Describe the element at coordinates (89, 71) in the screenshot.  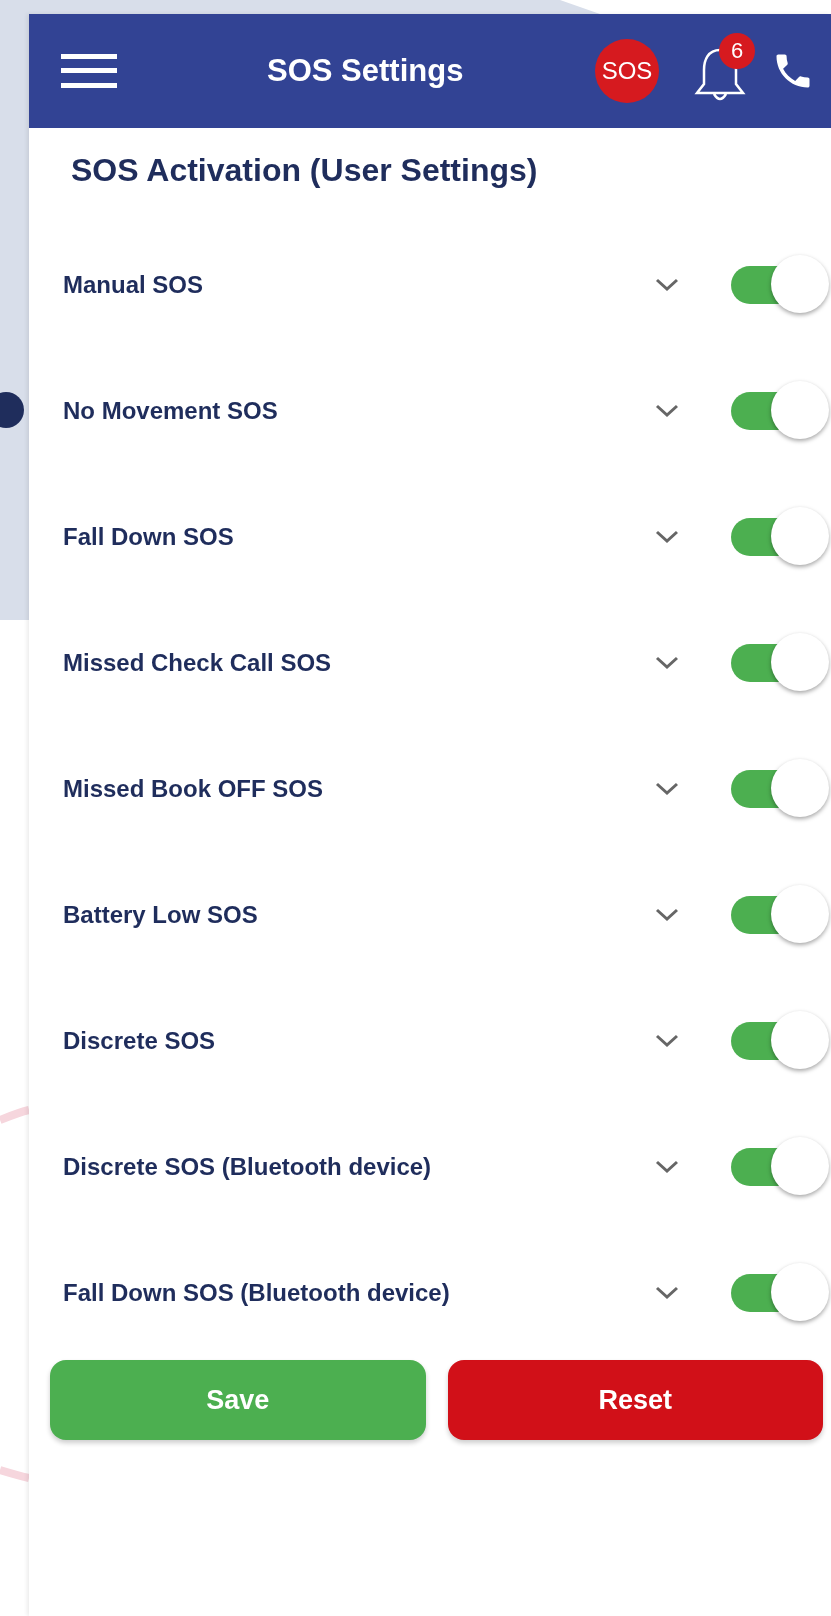
I see `menu-icon` at that location.